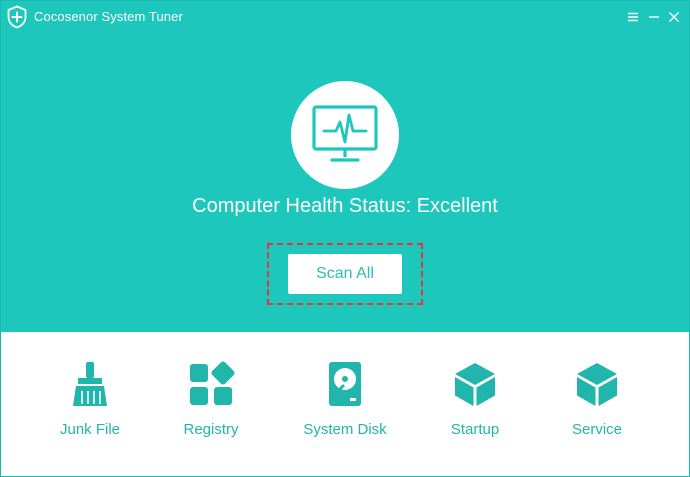 This screenshot has height=477, width=690. I want to click on broom-icon, so click(90, 384).